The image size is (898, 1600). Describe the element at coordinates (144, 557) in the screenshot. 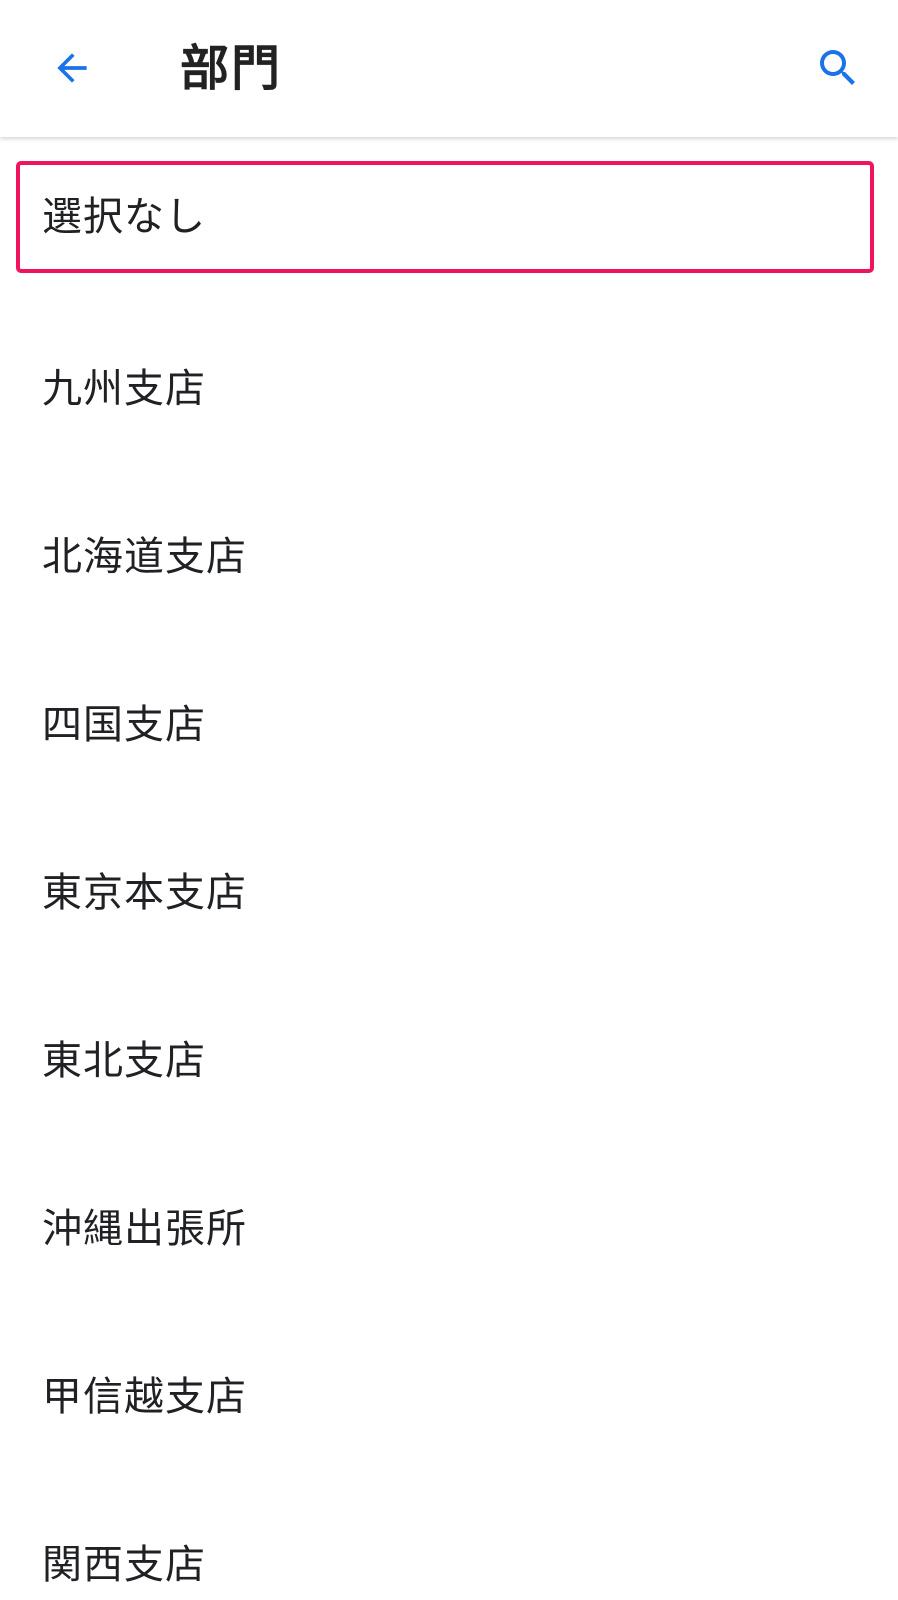

I see `list-item-label: 北海道支店` at that location.